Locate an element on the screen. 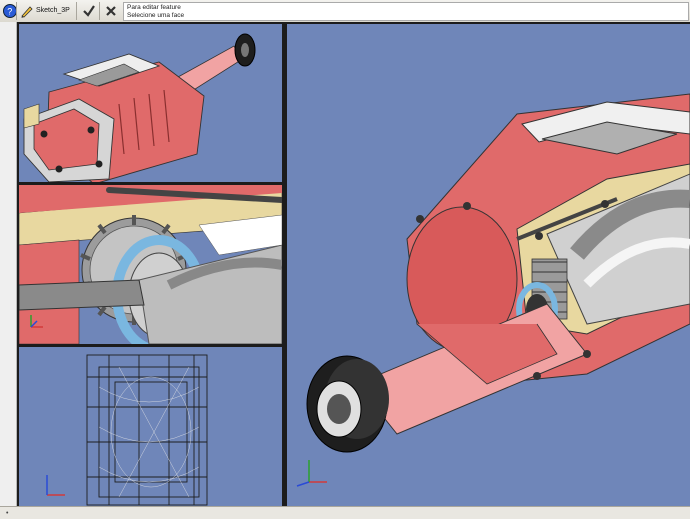  sketch-label: Sketch_3P is located at coordinates (53, 10).